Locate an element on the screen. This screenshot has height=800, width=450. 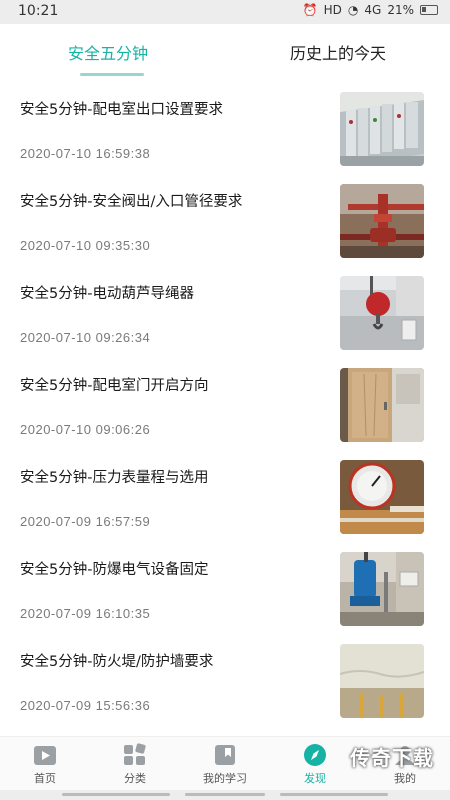
article-title: 安全5分钟-安全阀出/入口管径要求 is located at coordinates (131, 202).